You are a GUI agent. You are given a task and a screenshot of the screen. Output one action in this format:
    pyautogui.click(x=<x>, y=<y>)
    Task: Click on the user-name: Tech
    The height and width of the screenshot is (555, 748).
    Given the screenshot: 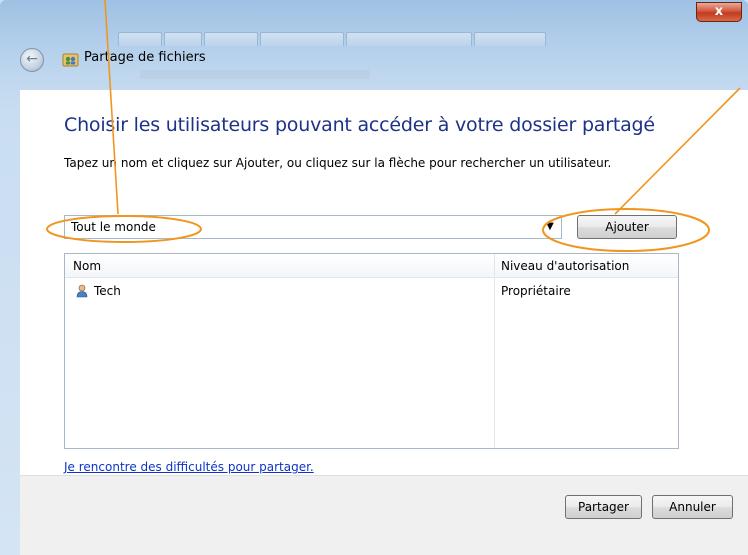 What is the action you would take?
    pyautogui.click(x=107, y=291)
    